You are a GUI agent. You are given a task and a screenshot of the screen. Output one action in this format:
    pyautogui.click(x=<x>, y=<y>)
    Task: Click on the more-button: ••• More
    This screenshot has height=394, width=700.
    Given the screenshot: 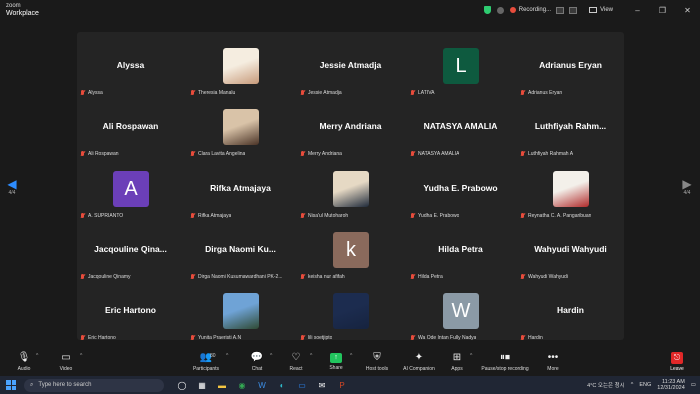 What is the action you would take?
    pyautogui.click(x=553, y=362)
    